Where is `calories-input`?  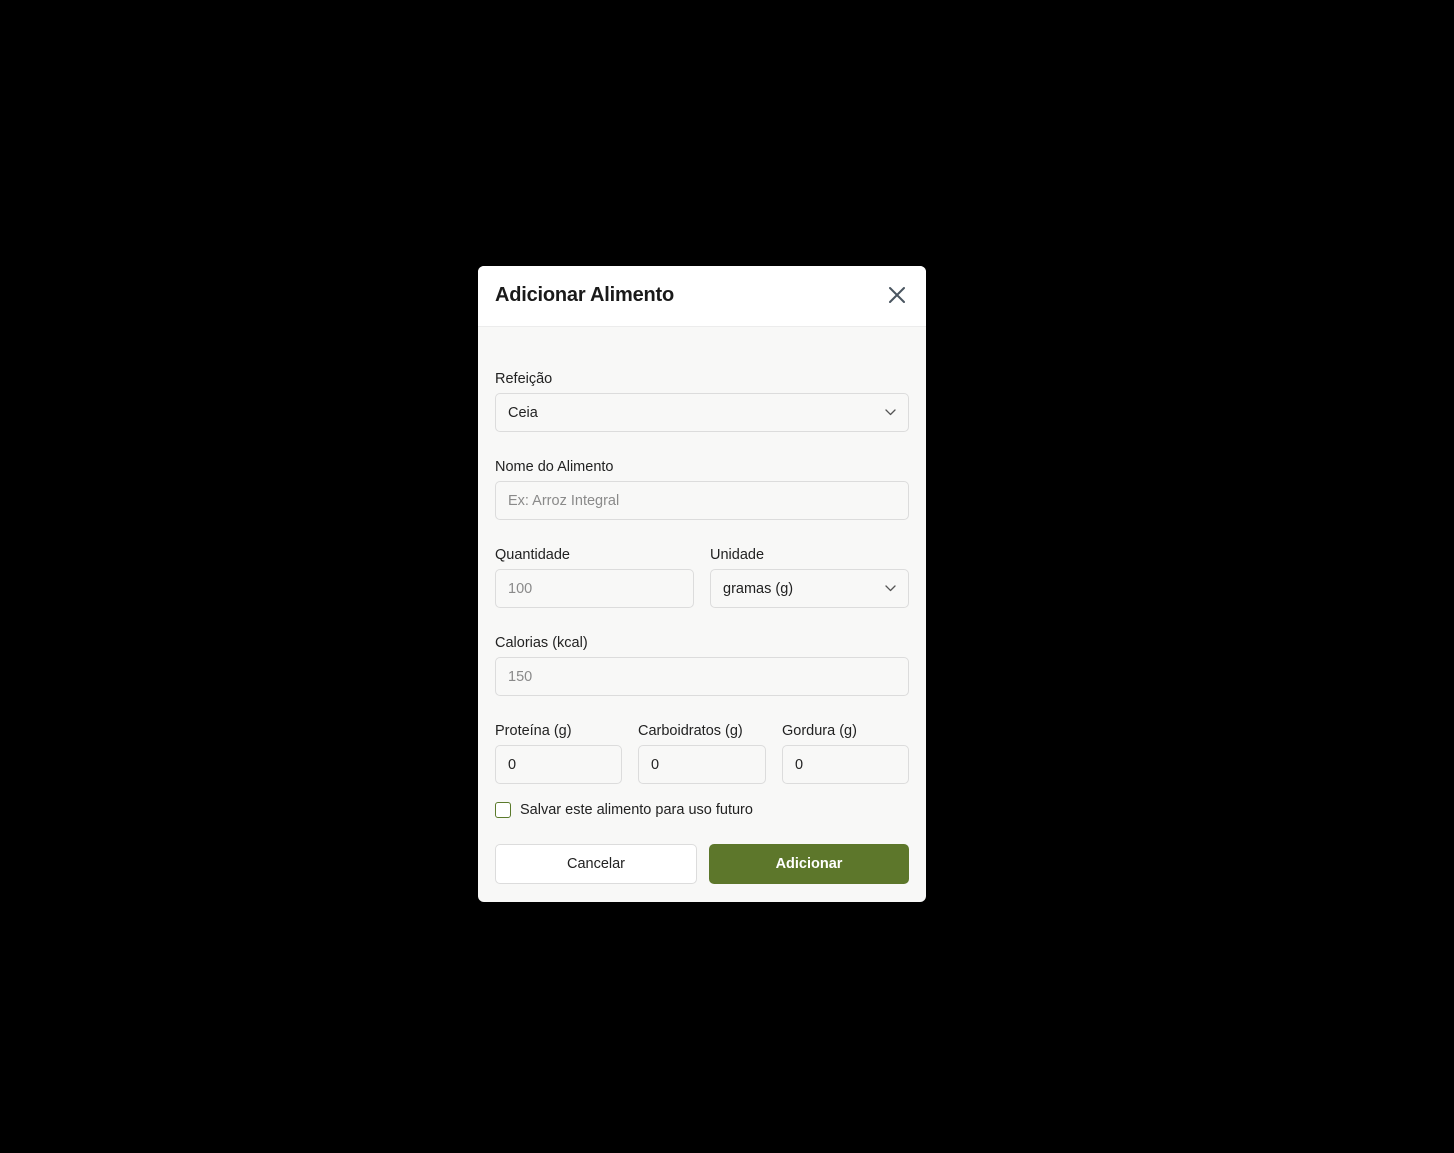
calories-input is located at coordinates (702, 676).